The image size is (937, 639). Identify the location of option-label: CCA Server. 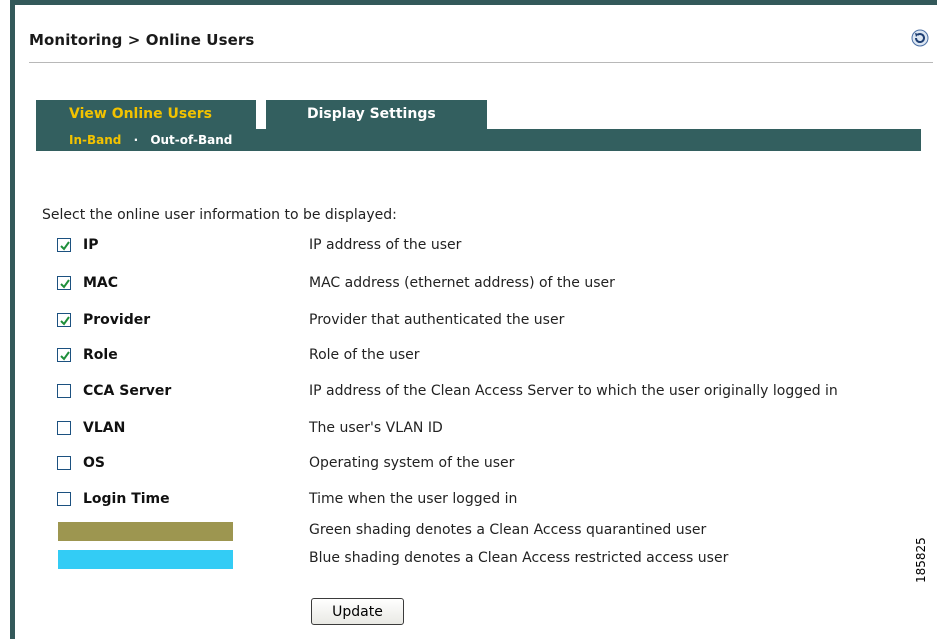
(127, 391).